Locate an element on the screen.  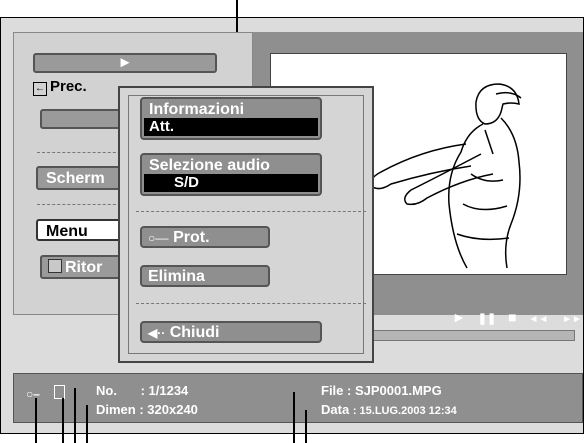
no-label-row: No. : 1/1234 is located at coordinates (142, 390).